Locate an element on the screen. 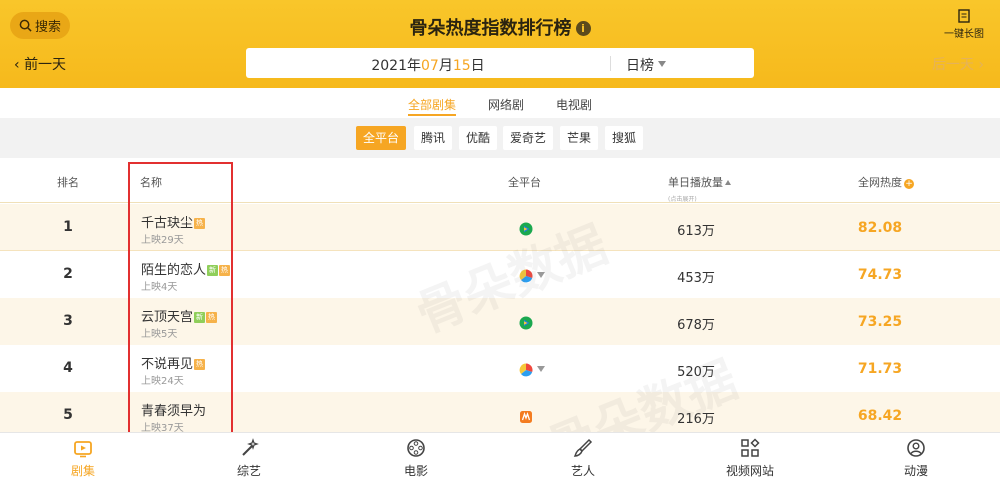 The width and height of the screenshot is (1000, 485). next-day-button: 后一天 › is located at coordinates (958, 64).